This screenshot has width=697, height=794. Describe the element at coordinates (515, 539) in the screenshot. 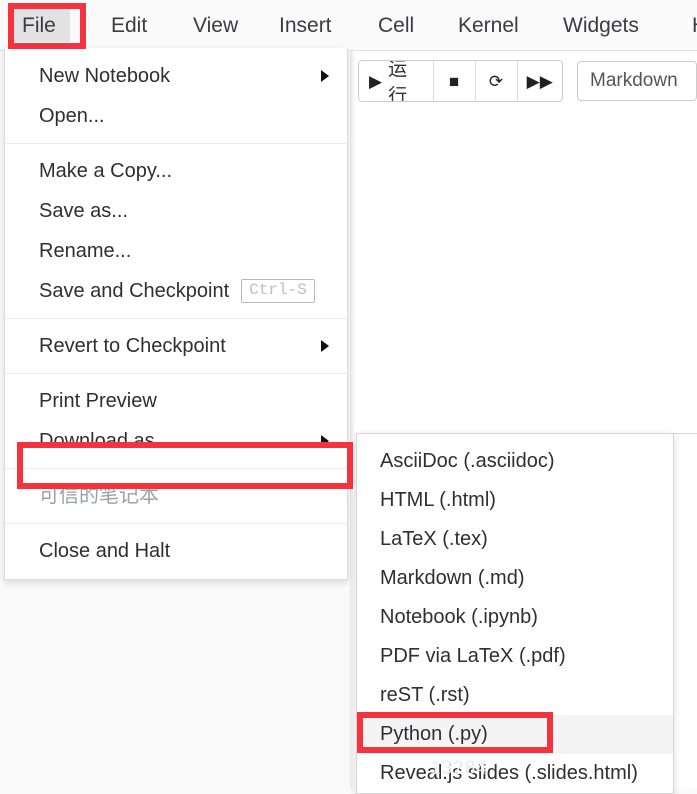

I see `download-format-item: LaTeX (.tex)` at that location.